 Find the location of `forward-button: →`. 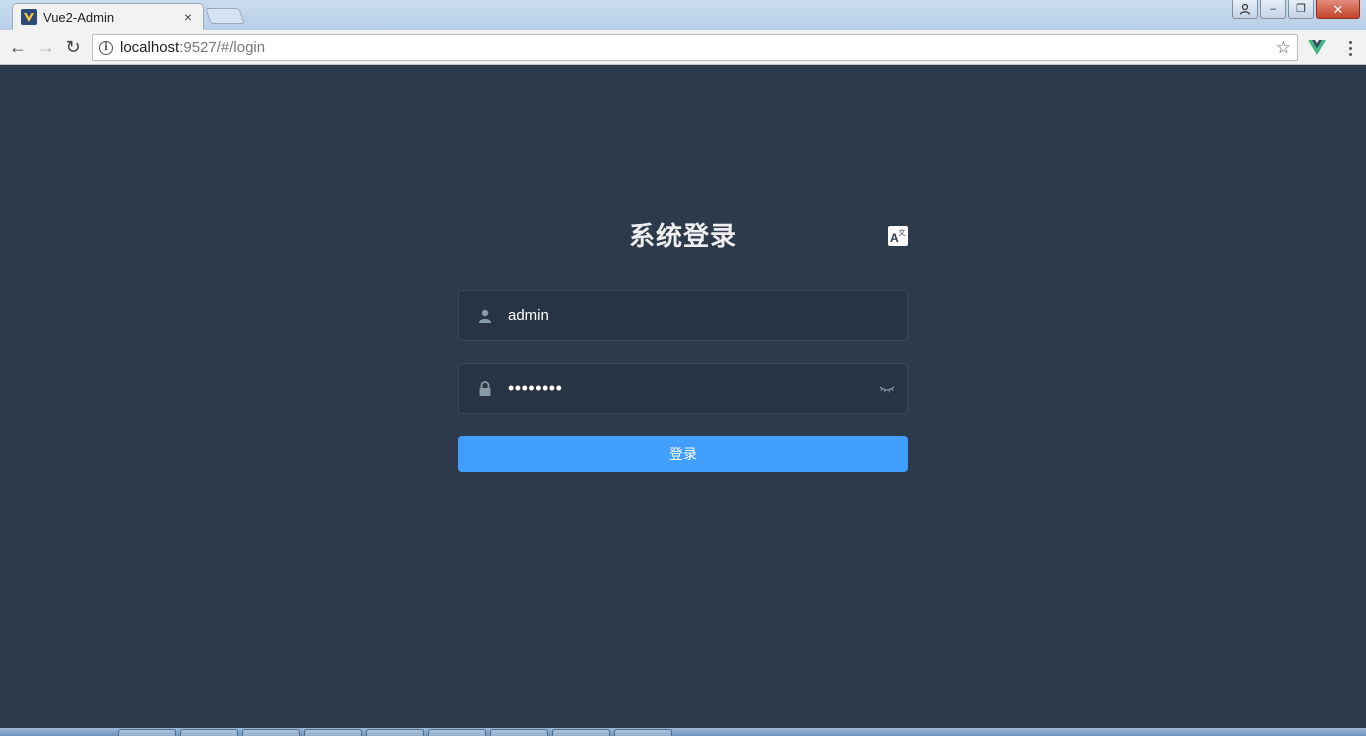

forward-button: → is located at coordinates (46, 47).